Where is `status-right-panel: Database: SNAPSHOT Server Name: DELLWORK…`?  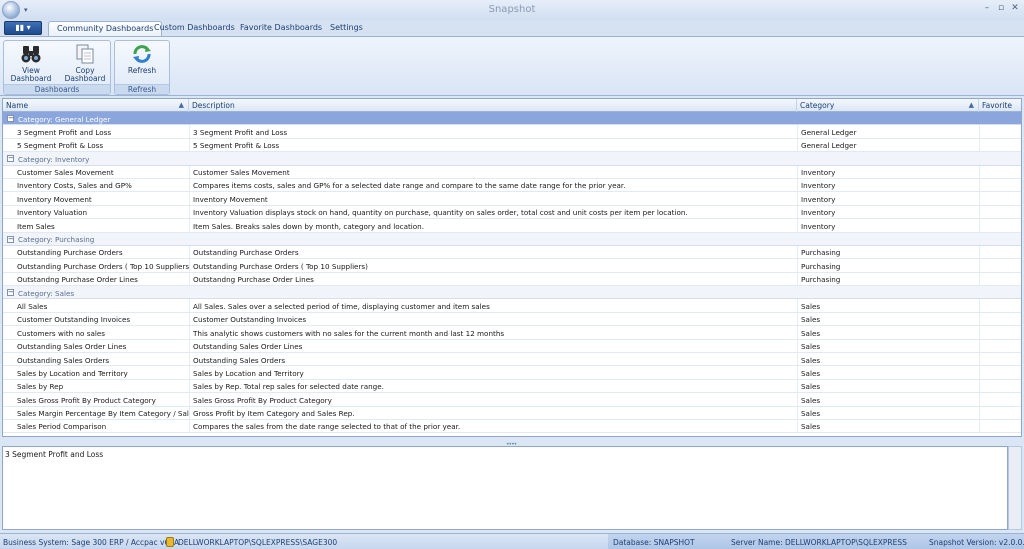
status-right-panel: Database: SNAPSHOT Server Name: DELLWORK… is located at coordinates (816, 541).